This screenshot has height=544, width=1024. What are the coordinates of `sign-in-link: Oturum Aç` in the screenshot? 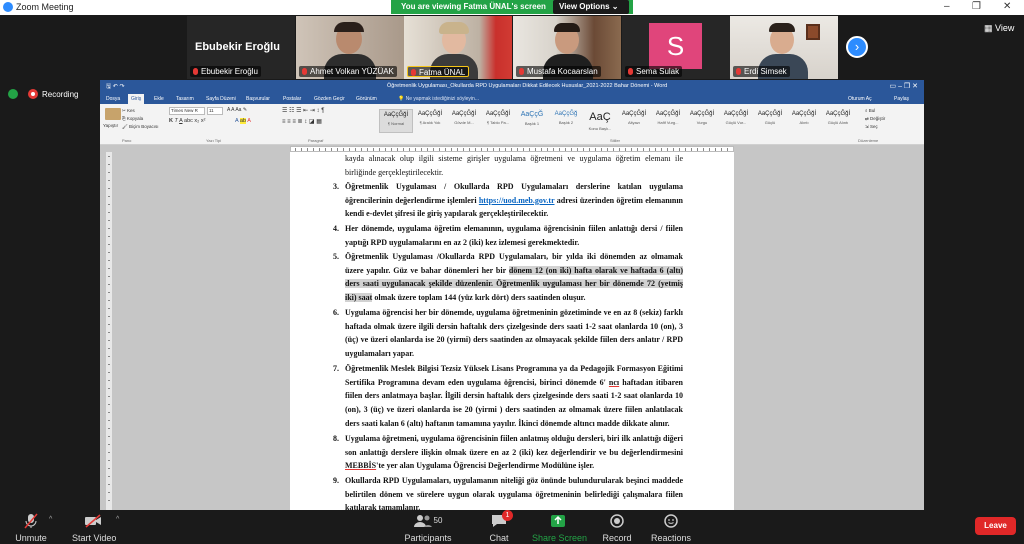 It's located at (860, 99).